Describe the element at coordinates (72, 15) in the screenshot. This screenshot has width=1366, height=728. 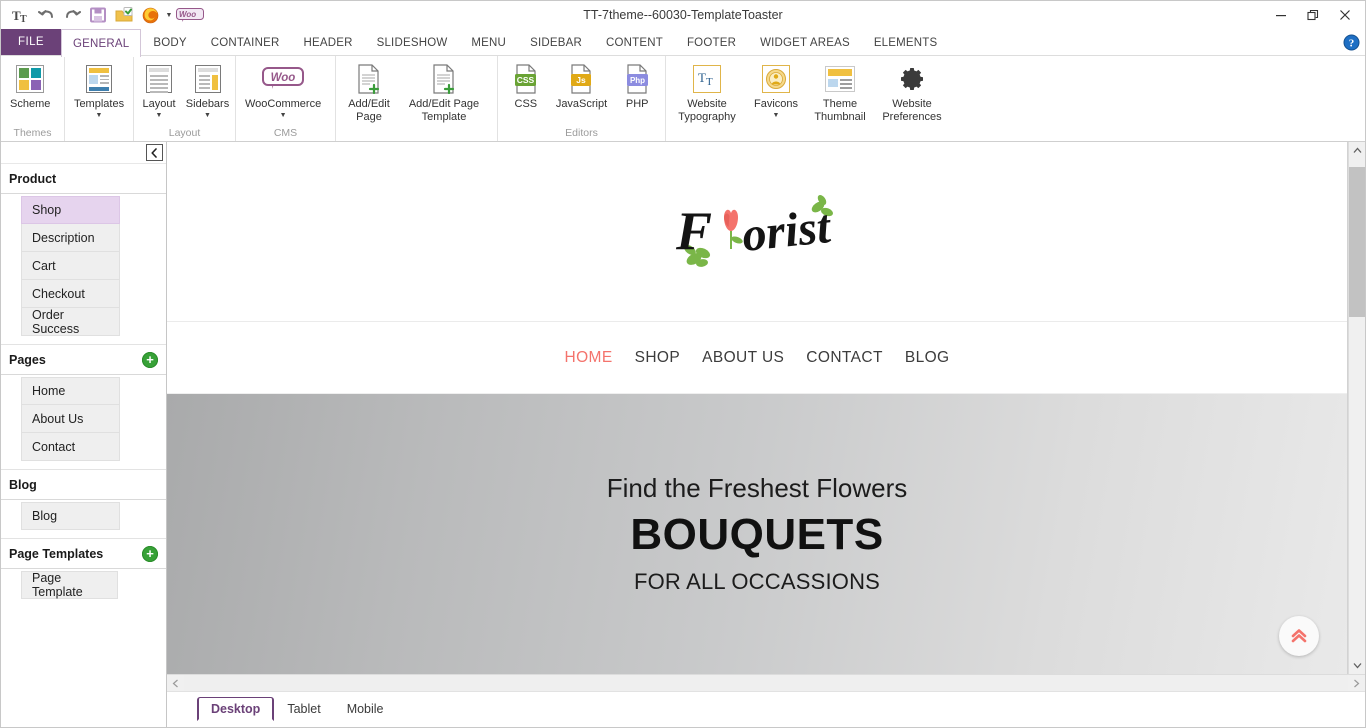
I see `redo-icon` at that location.